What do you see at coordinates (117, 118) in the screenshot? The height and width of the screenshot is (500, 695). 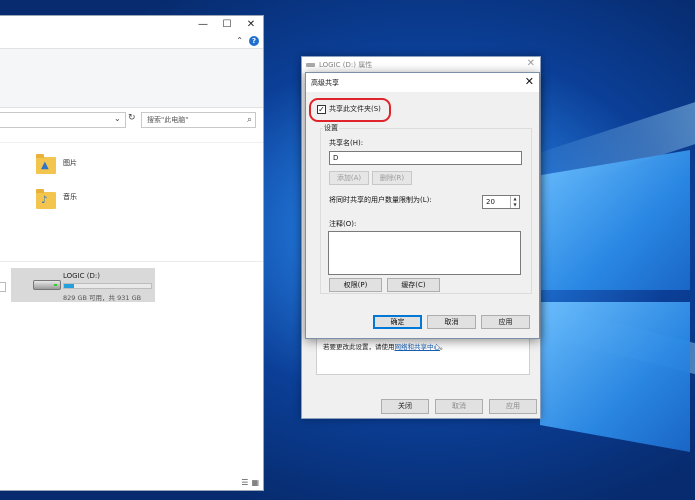 I see `chevron-down-icon: ⌄` at bounding box center [117, 118].